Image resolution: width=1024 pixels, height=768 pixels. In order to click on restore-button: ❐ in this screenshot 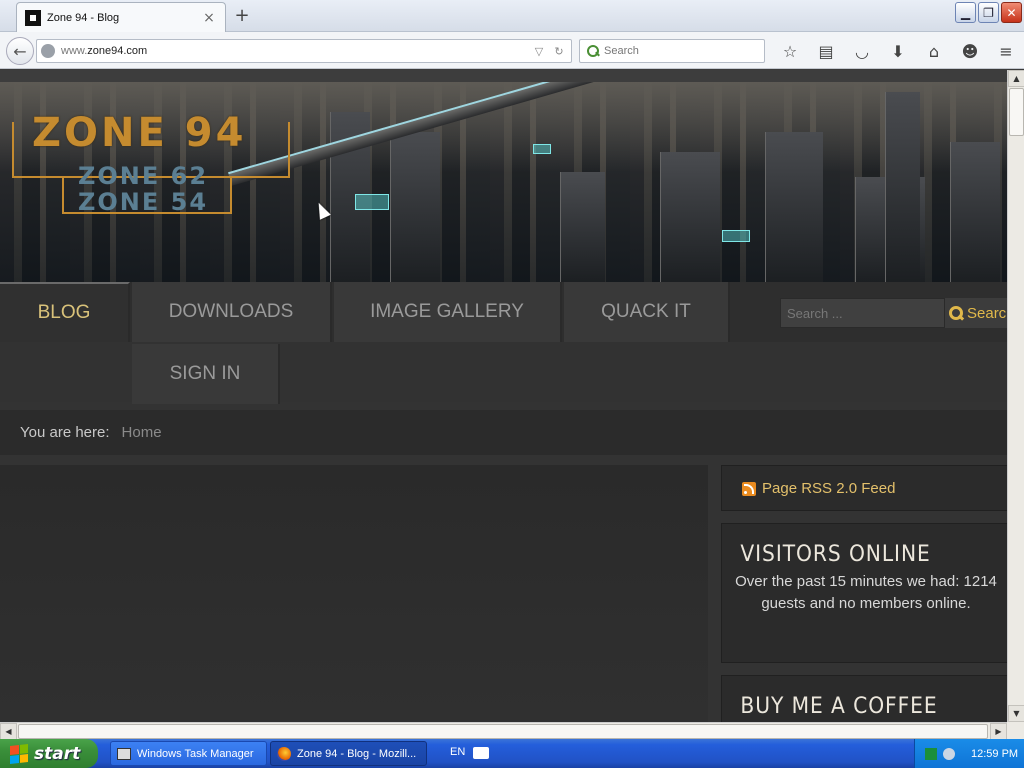, I will do `click(988, 12)`.